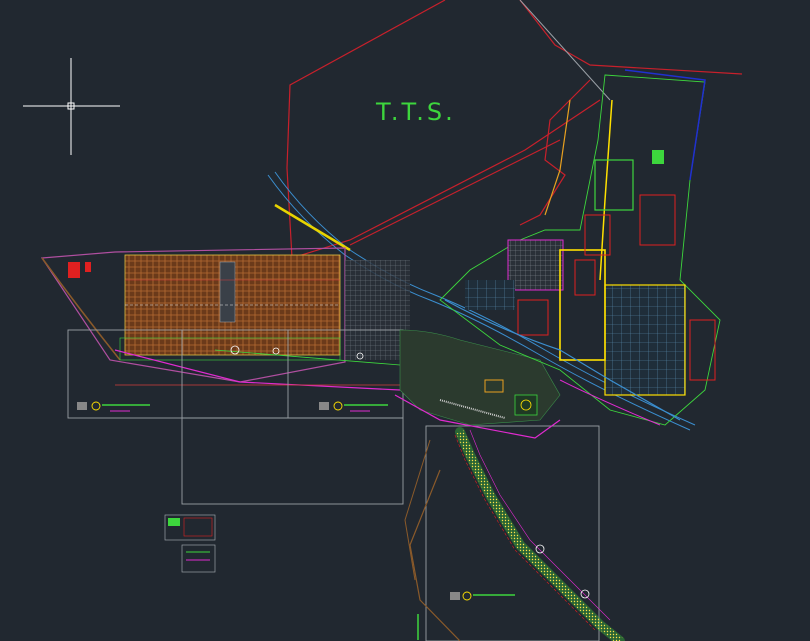 This screenshot has width=810, height=641. I want to click on road-yellow, so click(312, 227).